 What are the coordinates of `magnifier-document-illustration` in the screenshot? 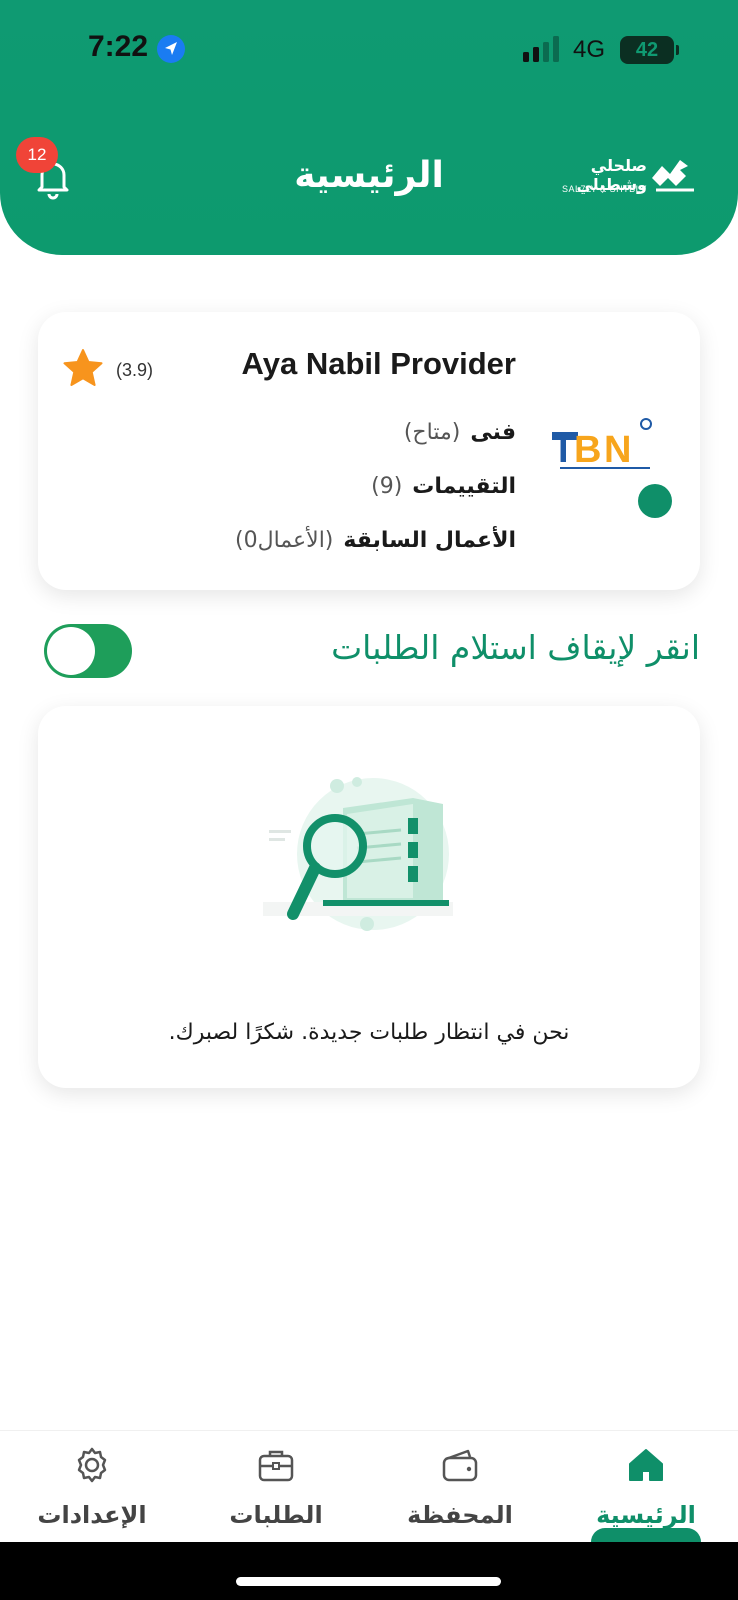 It's located at (358, 854).